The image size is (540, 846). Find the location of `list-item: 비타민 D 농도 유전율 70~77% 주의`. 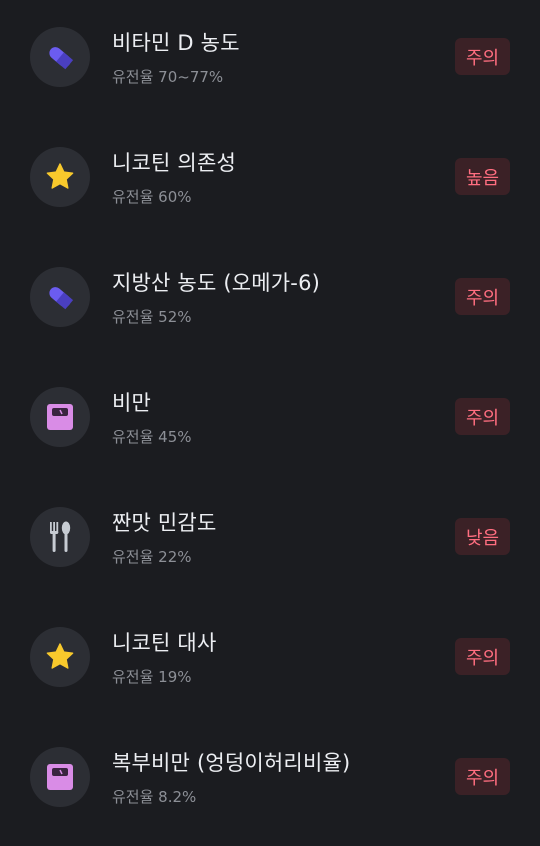

list-item: 비타민 D 농도 유전율 70~77% 주의 is located at coordinates (270, 60).